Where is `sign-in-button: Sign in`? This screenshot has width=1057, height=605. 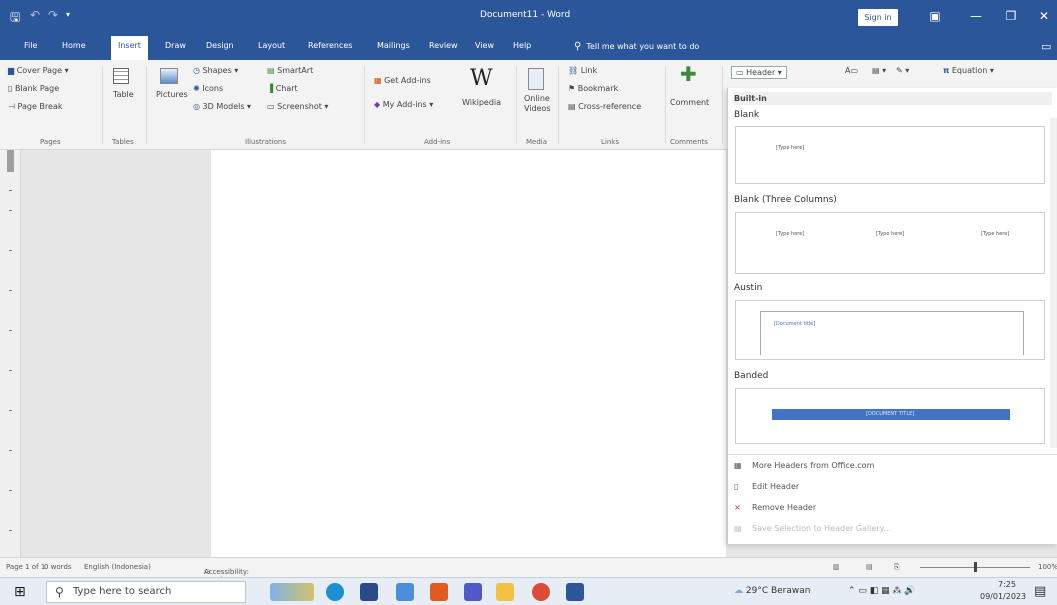 sign-in-button: Sign in is located at coordinates (878, 17).